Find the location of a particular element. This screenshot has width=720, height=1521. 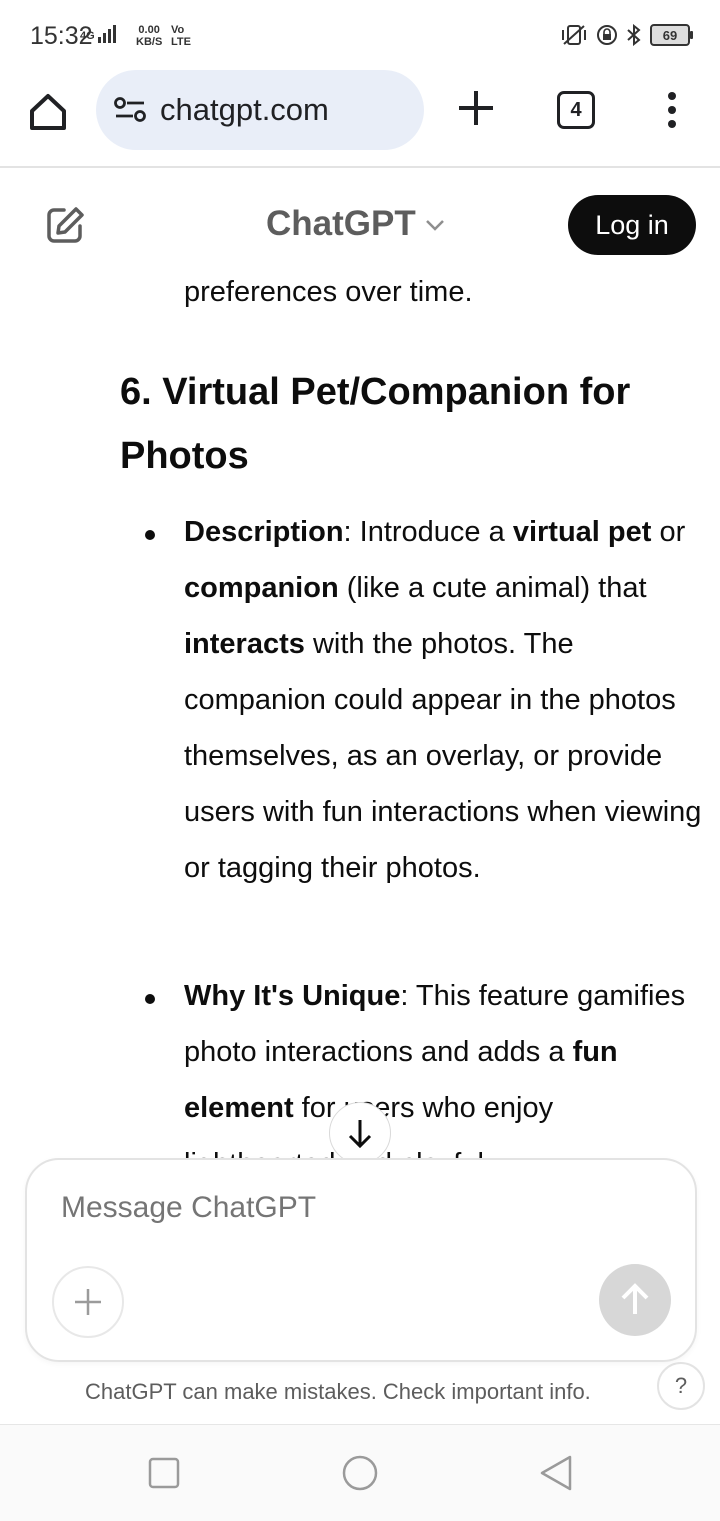

url-text: chatgpt.com is located at coordinates (244, 110).